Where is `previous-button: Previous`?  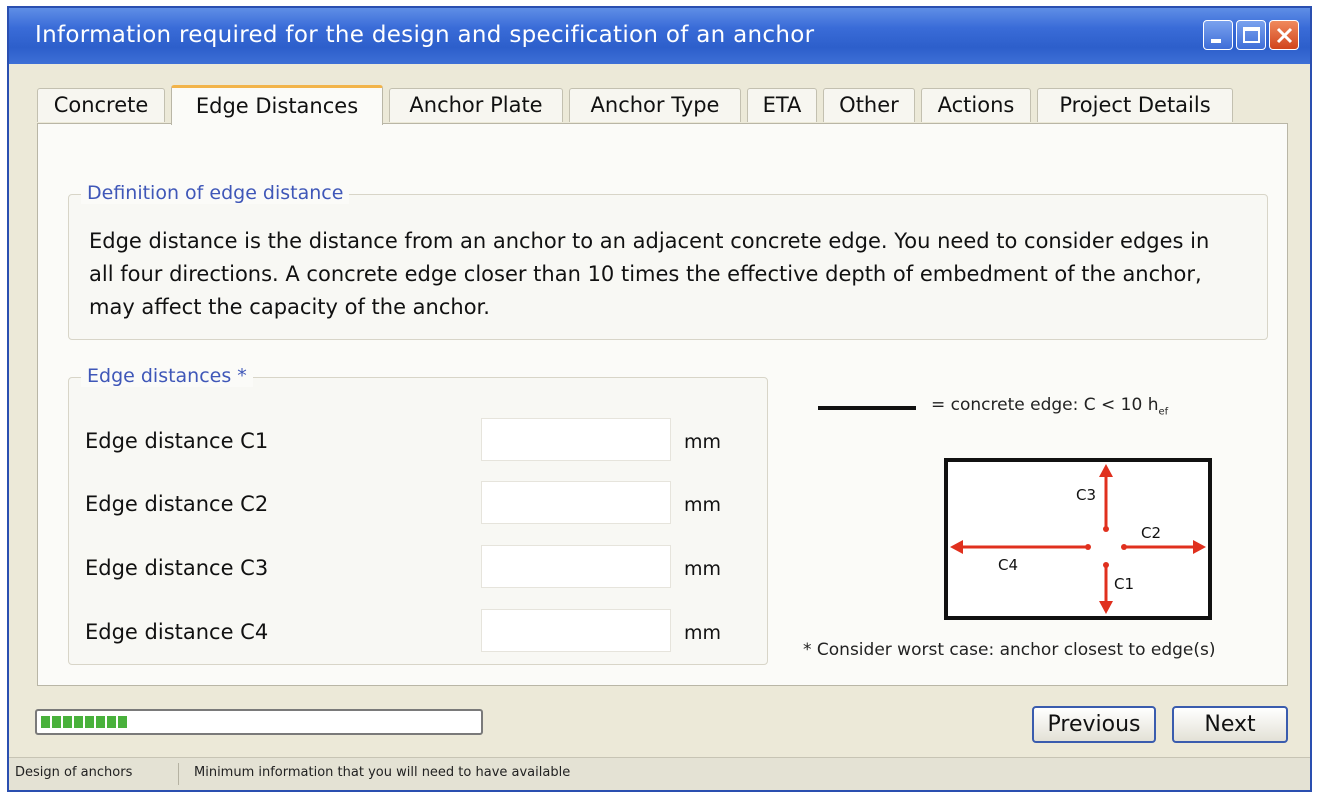
previous-button: Previous is located at coordinates (1094, 724).